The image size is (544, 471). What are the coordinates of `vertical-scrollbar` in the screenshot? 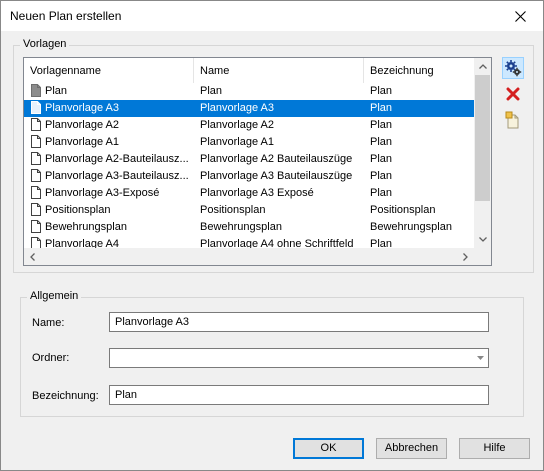 It's located at (482, 153).